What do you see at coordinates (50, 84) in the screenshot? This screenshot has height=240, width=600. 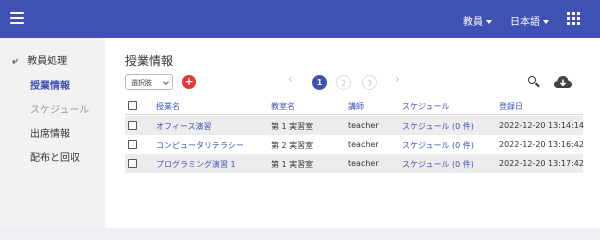 I see `sidebar-item-course-info: 授業情報` at bounding box center [50, 84].